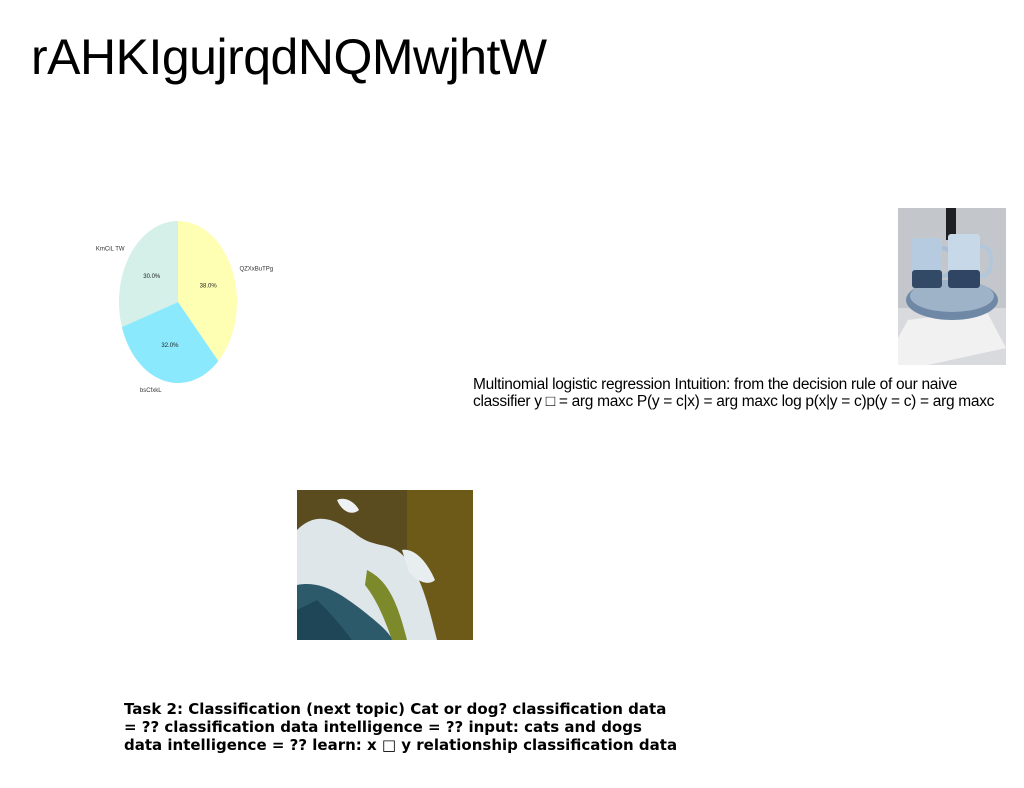  Describe the element at coordinates (289, 57) in the screenshot. I see `slide-title: rAHKIgujrqdNQMwjhtW` at that location.